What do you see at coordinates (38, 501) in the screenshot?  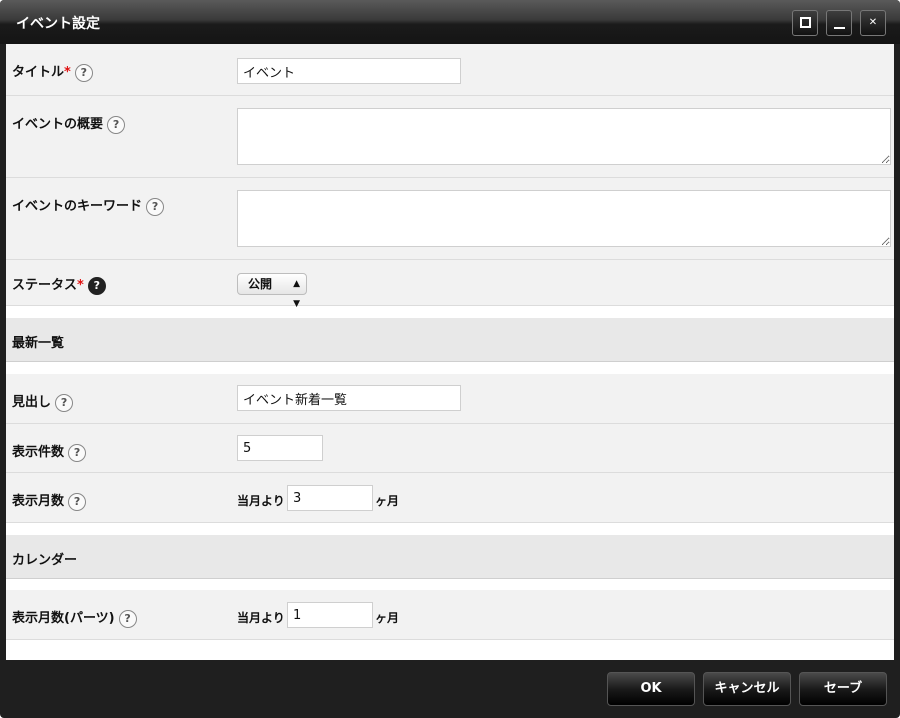 I see `months-label-text: 表示月数` at bounding box center [38, 501].